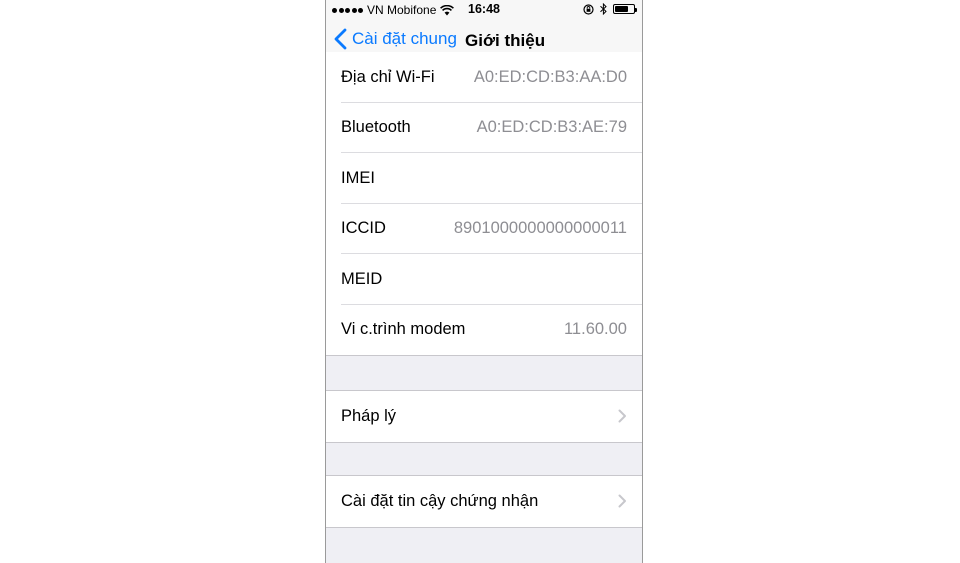 The width and height of the screenshot is (960, 563). I want to click on info-row-meid: MEID, so click(484, 279).